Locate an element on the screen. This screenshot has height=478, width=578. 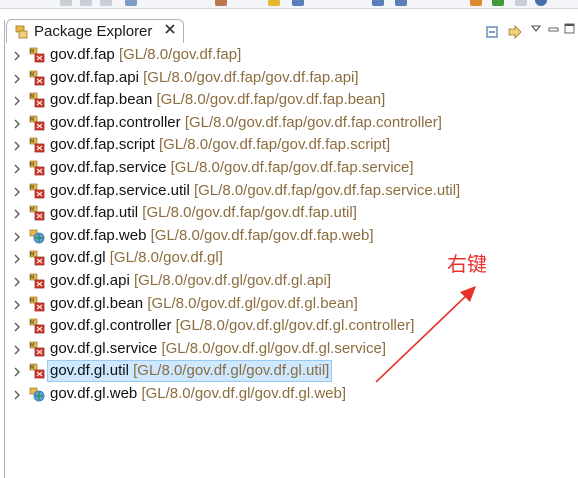
project-name: gov.df.gl.web is located at coordinates (94, 393).